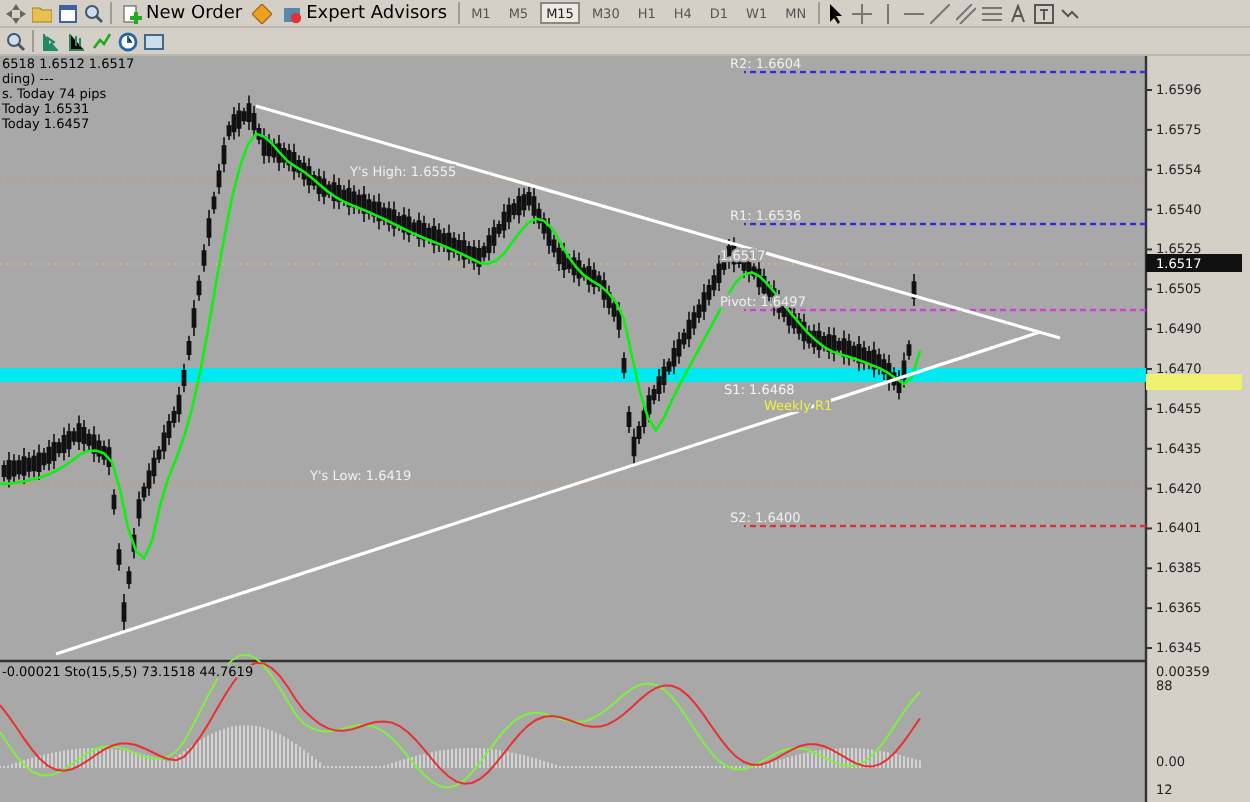  What do you see at coordinates (182, 13) in the screenshot?
I see `new-order-button: New Order` at bounding box center [182, 13].